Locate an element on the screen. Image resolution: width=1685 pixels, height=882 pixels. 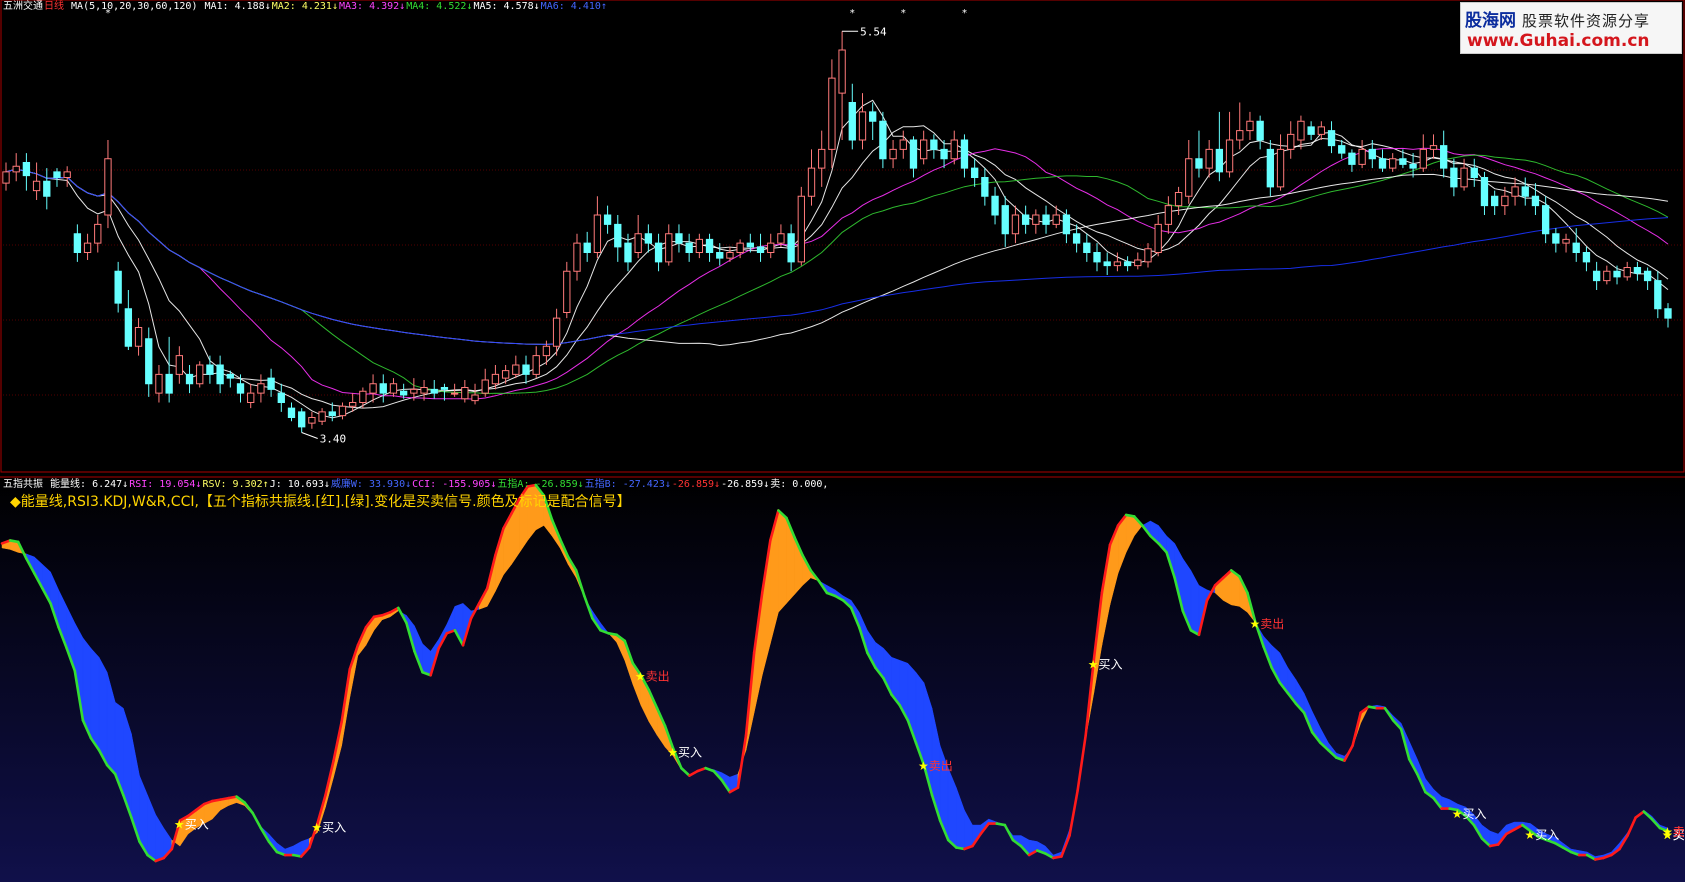
indicator-item: 能量线: 6.247↓ is located at coordinates (89, 484).